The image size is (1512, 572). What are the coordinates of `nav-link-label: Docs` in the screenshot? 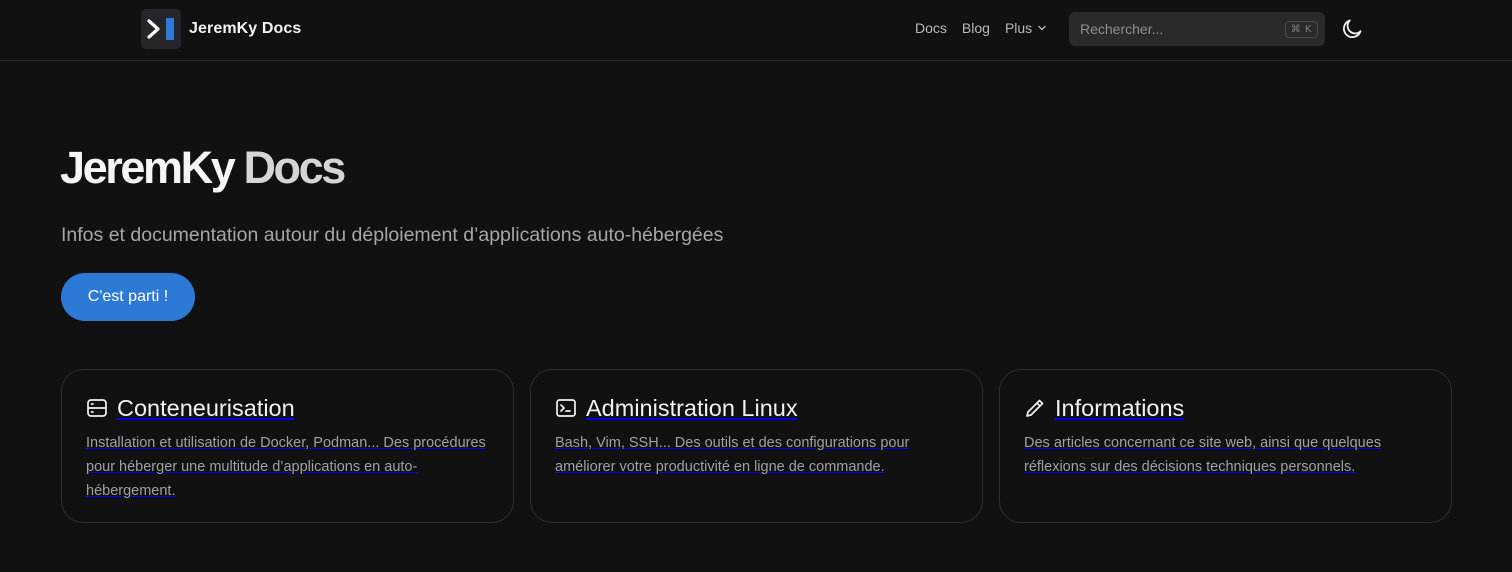 It's located at (931, 28).